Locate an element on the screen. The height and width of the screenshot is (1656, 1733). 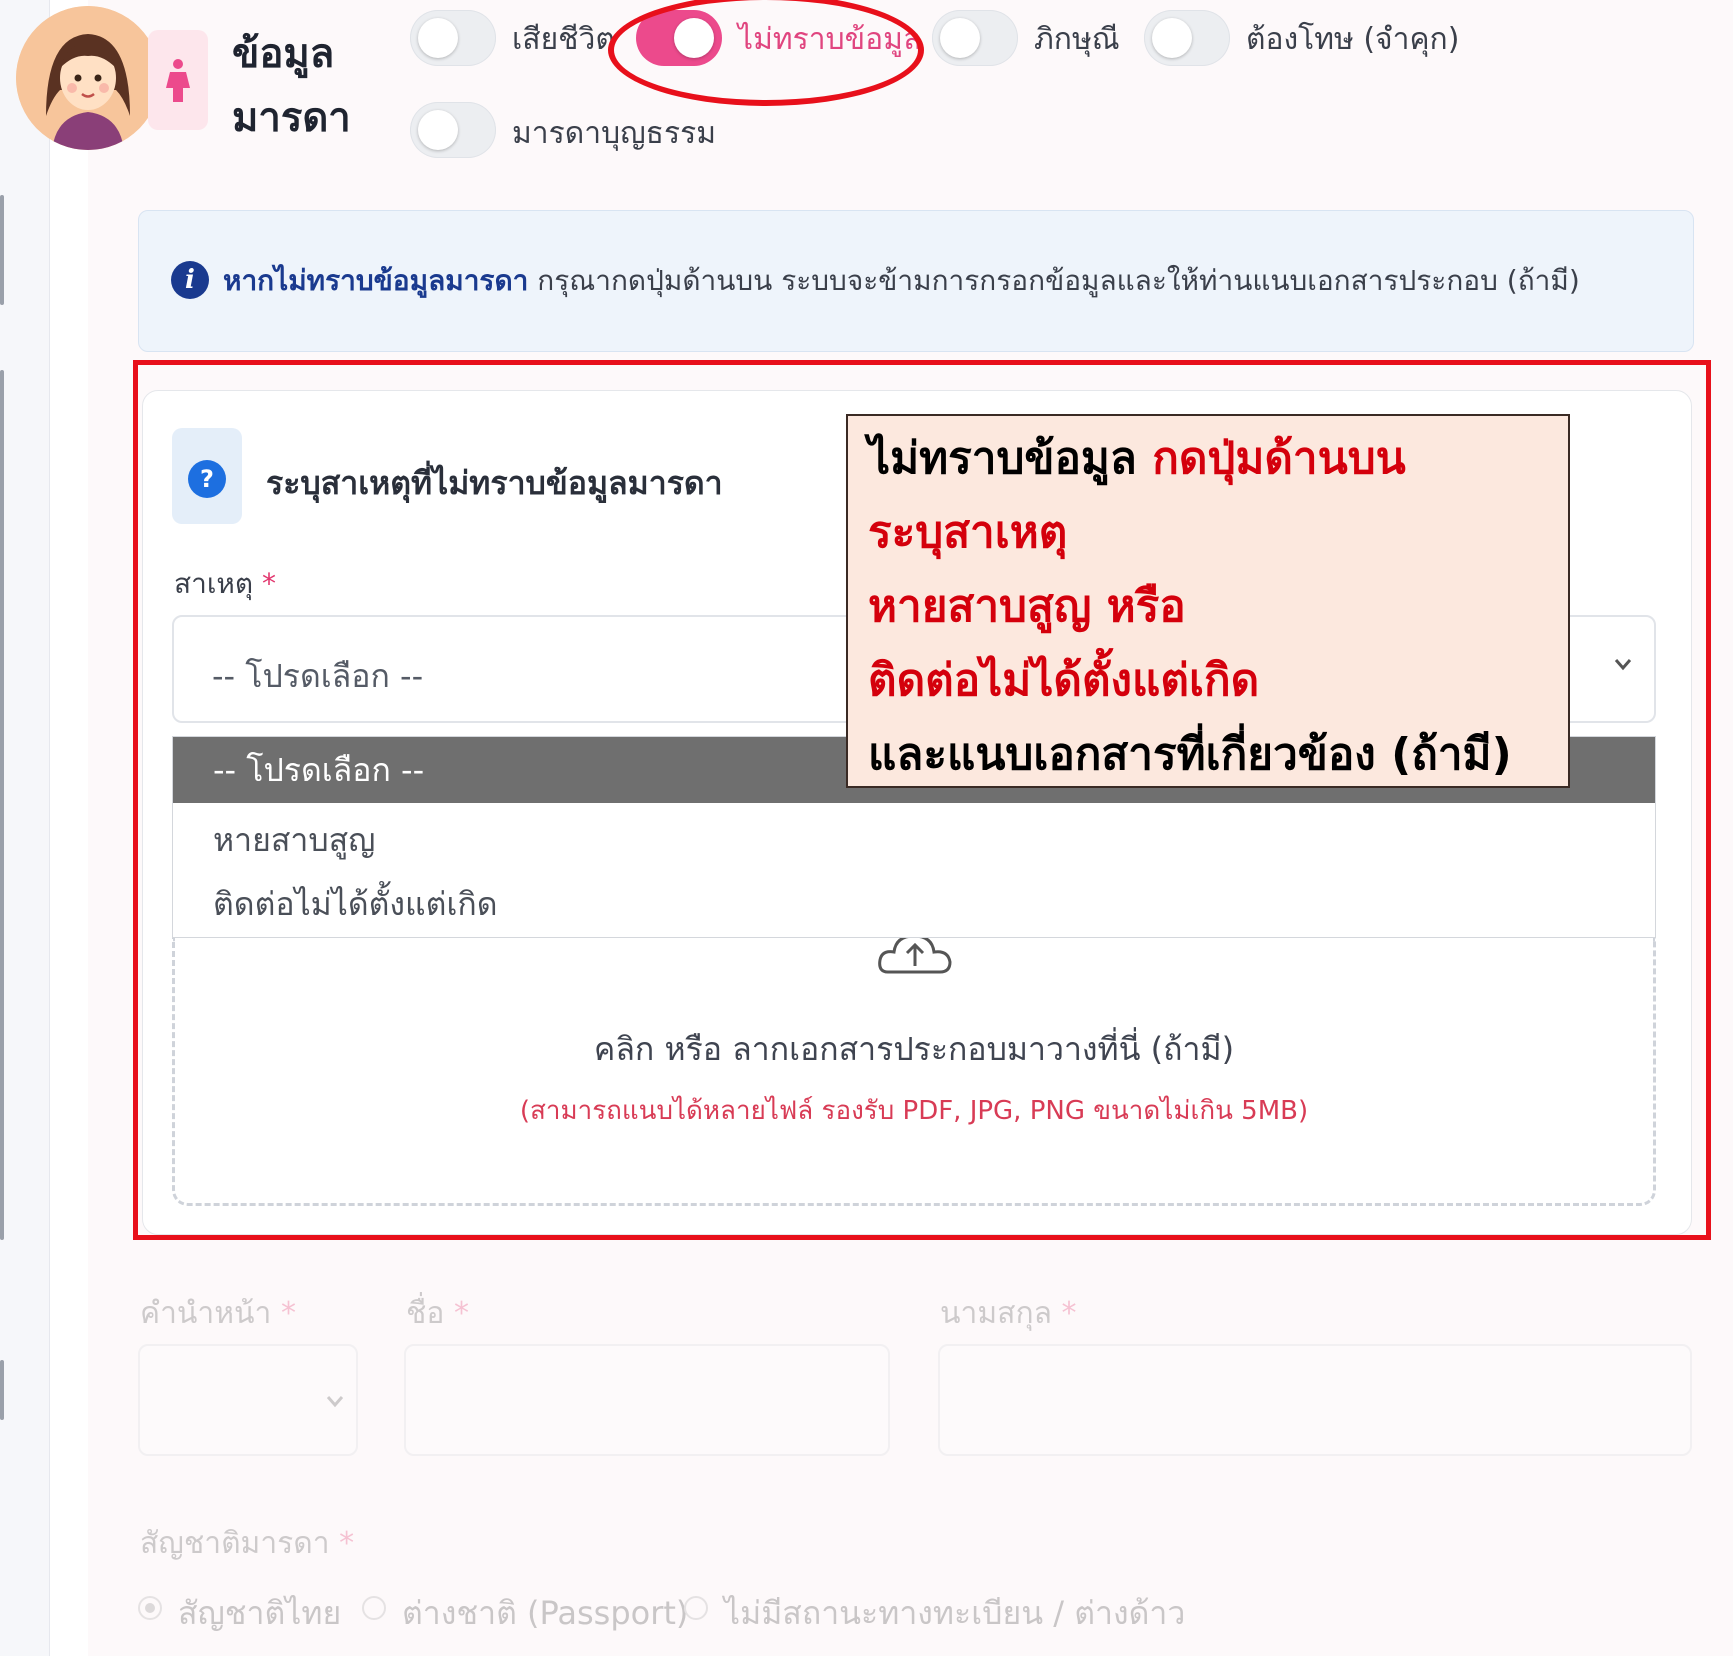
toggle-imprisoned-label: ต้องโทษ (จำคุก) is located at coordinates (1353, 39).